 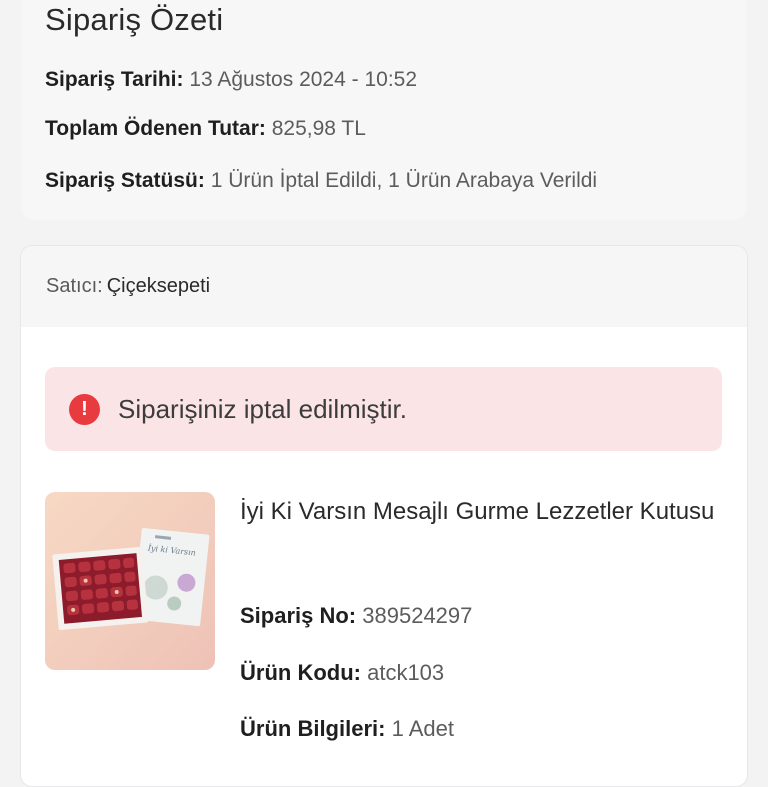 What do you see at coordinates (114, 79) in the screenshot?
I see `order-date-label: Sipariş Tarihi:` at bounding box center [114, 79].